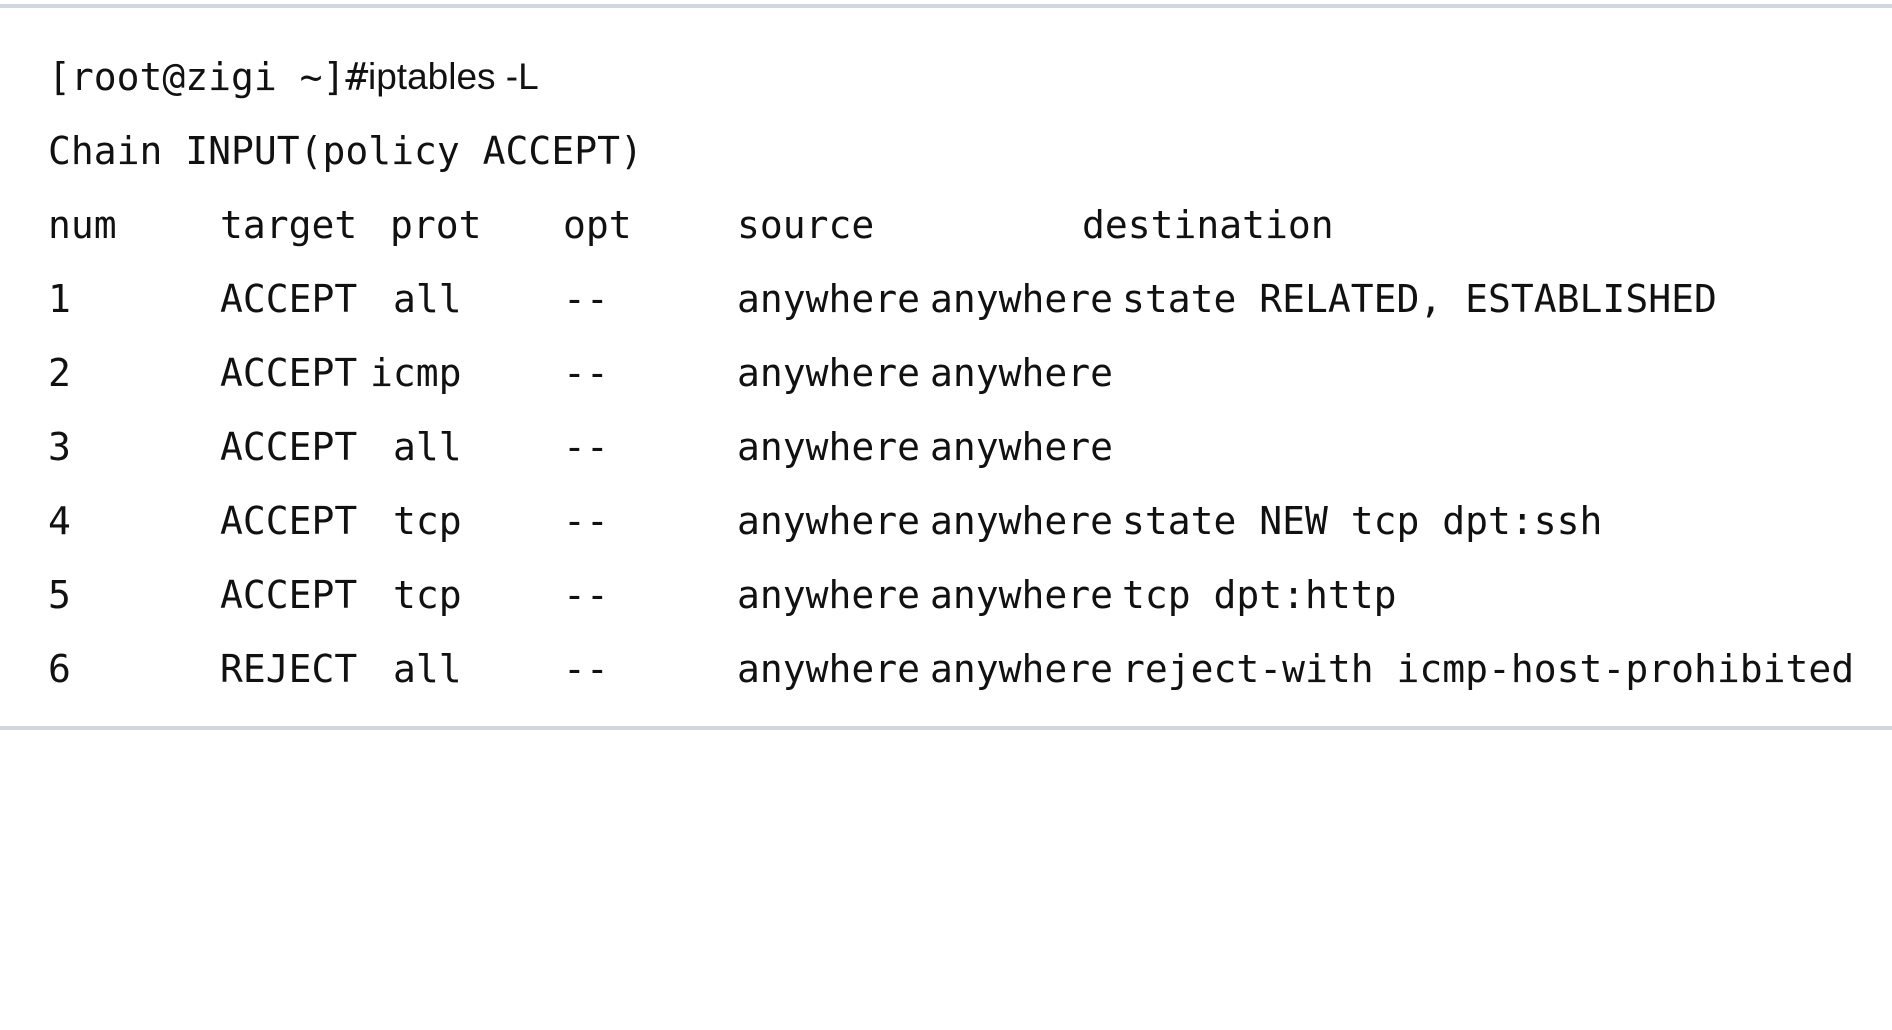 Image resolution: width=1892 pixels, height=1030 pixels. Describe the element at coordinates (597, 225) in the screenshot. I see `column-header-opt: opt` at that location.